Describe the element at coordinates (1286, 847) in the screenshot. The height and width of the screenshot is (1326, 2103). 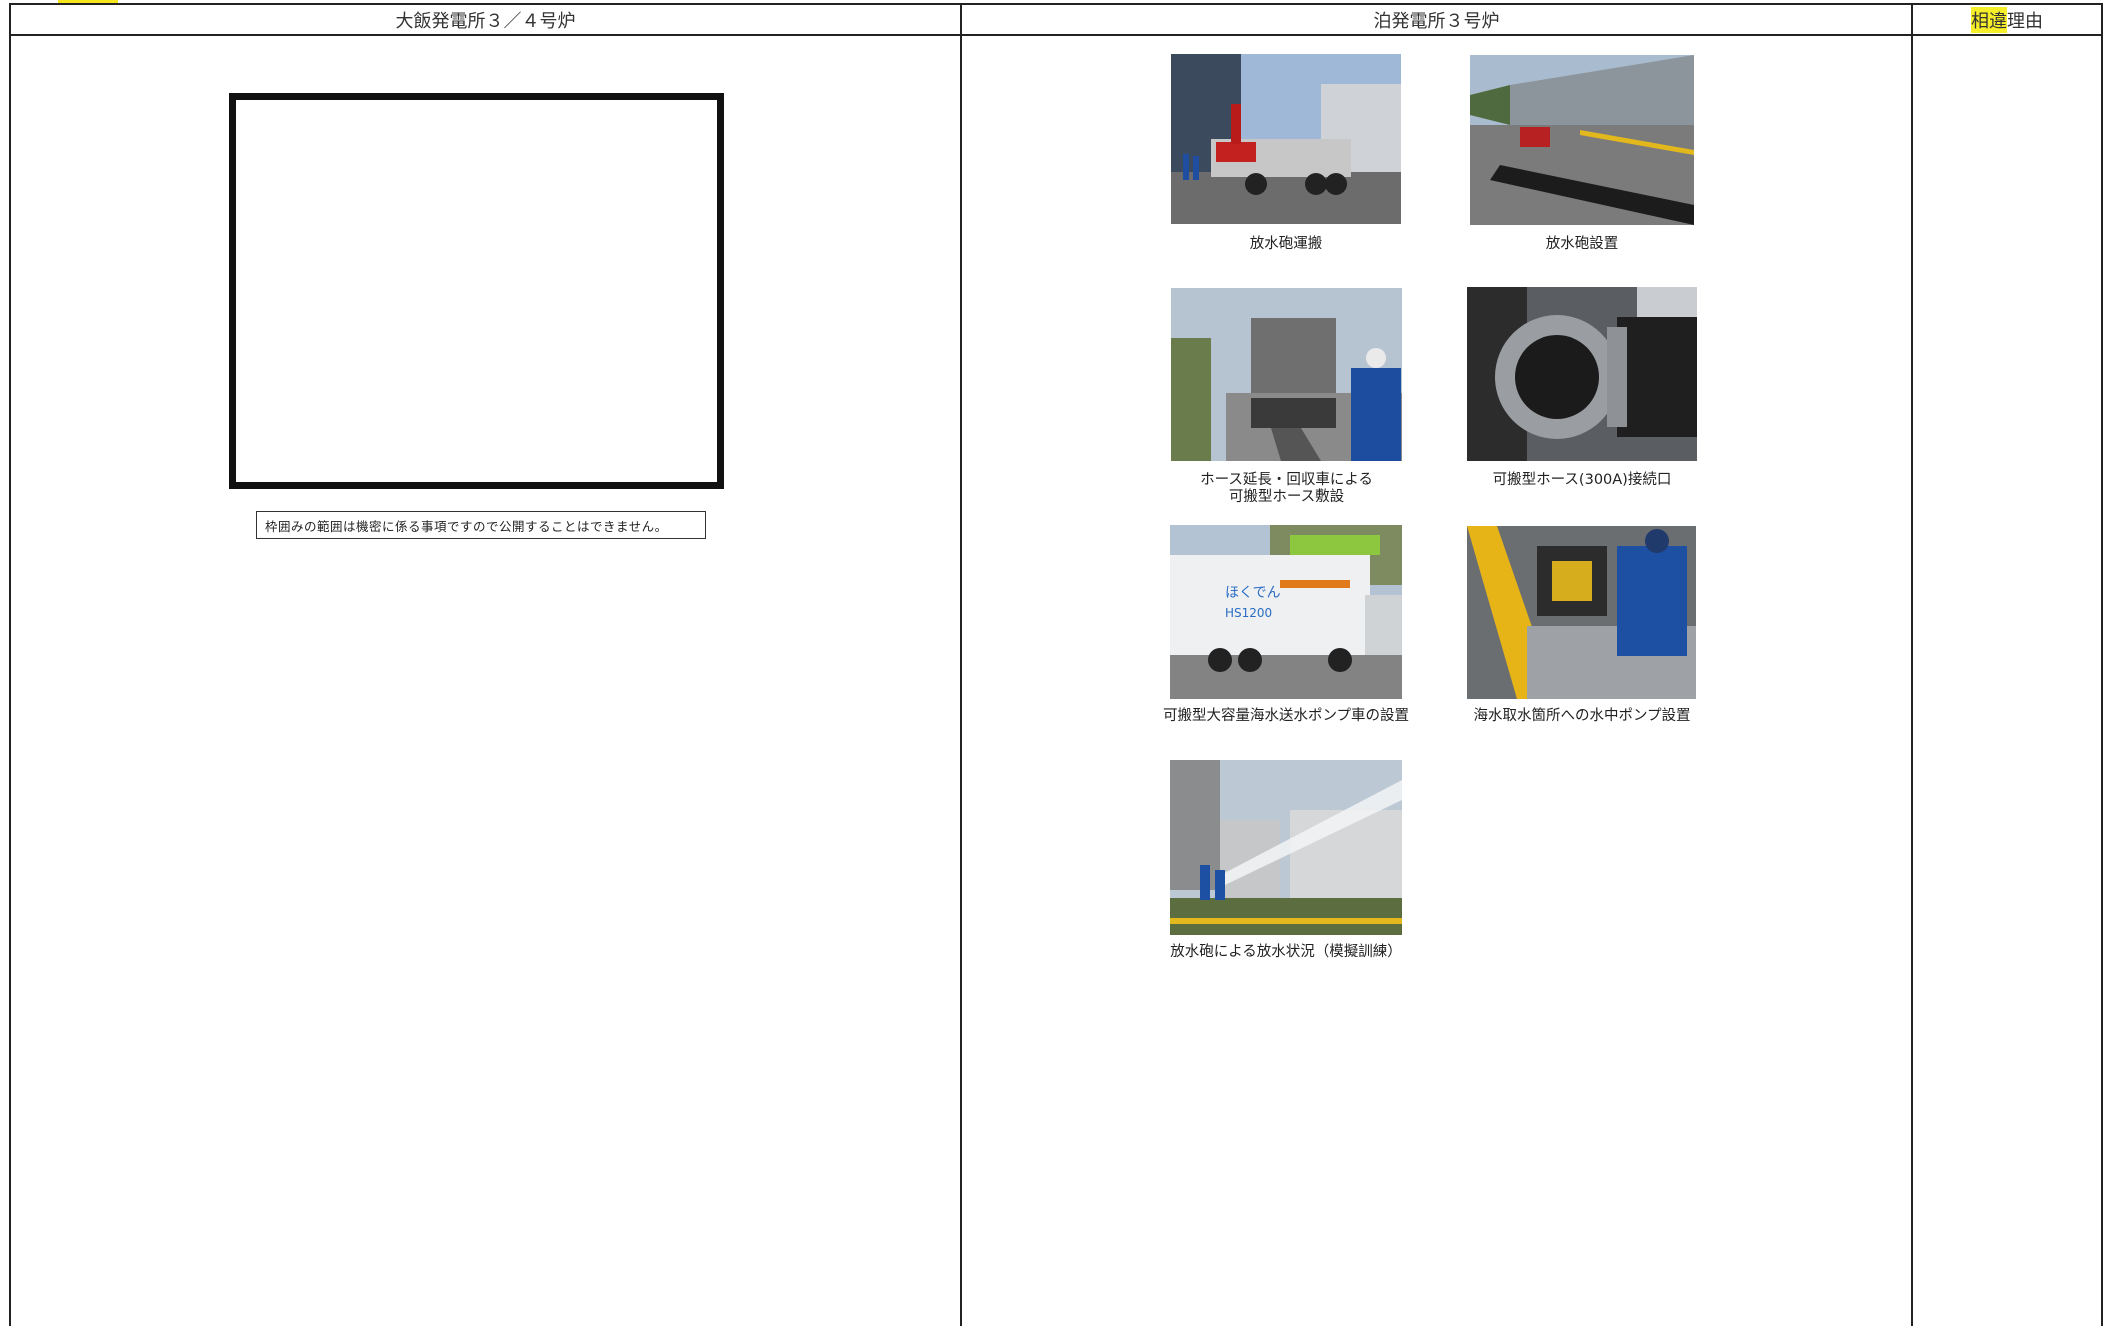
I see `photo-water-discharge` at that location.